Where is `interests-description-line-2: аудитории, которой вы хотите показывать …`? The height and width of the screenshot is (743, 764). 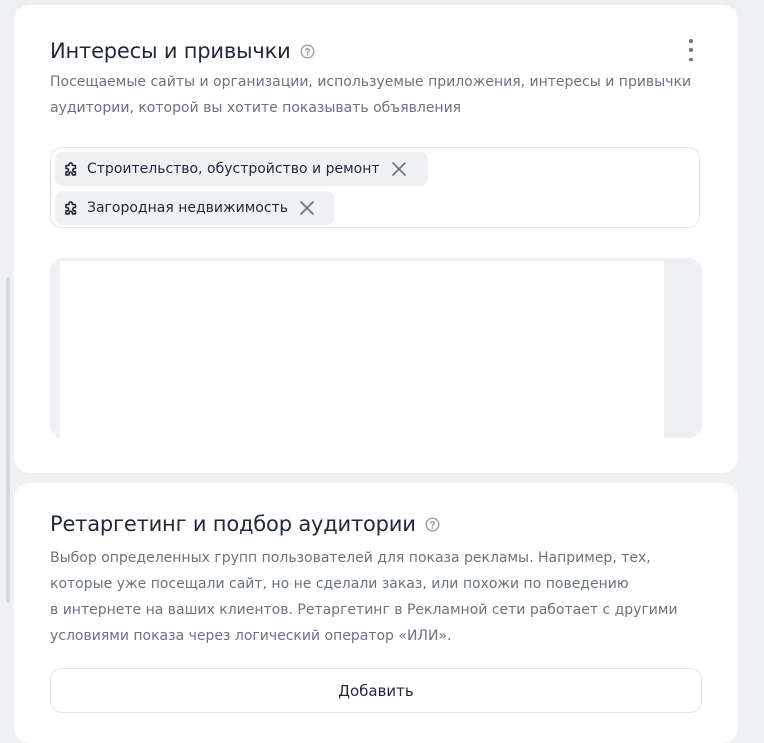
interests-description-line-2: аудитории, которой вы хотите показывать … is located at coordinates (256, 108).